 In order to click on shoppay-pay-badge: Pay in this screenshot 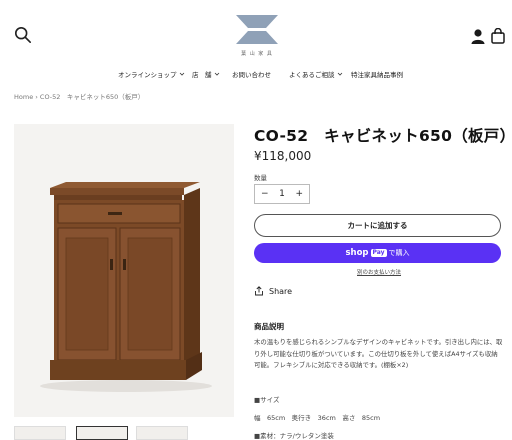, I will do `click(378, 253)`.